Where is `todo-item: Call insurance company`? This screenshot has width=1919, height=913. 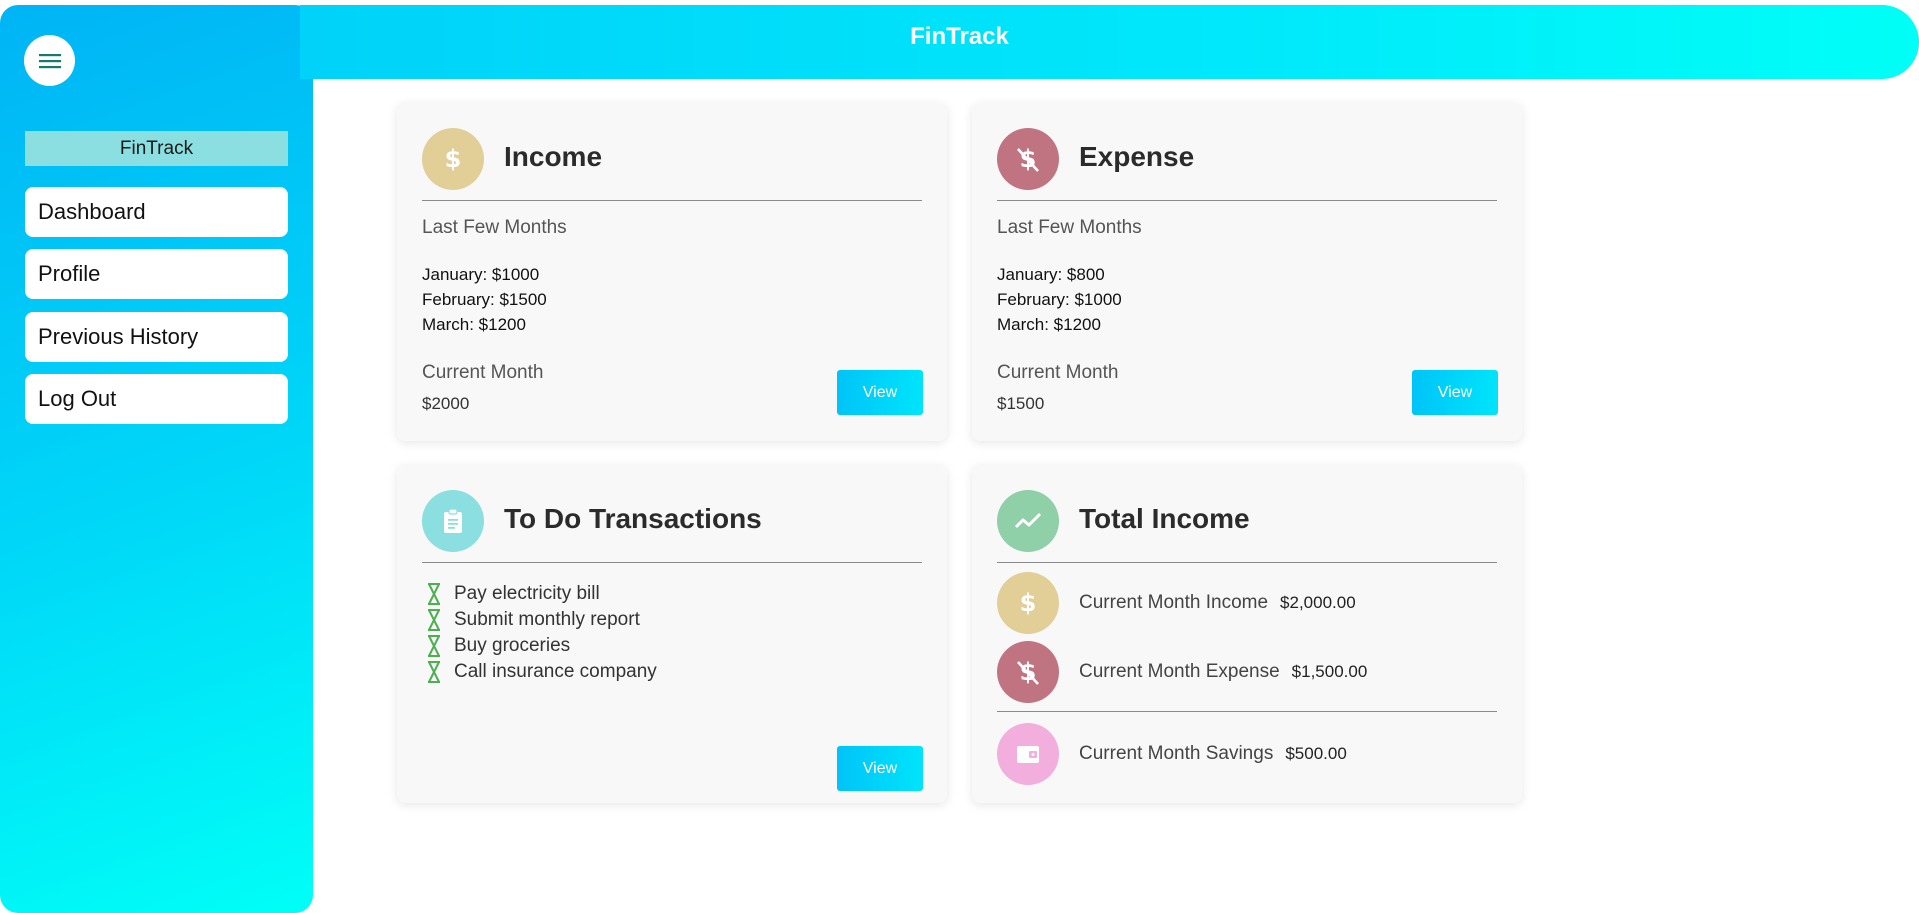
todo-item: Call insurance company is located at coordinates (542, 672).